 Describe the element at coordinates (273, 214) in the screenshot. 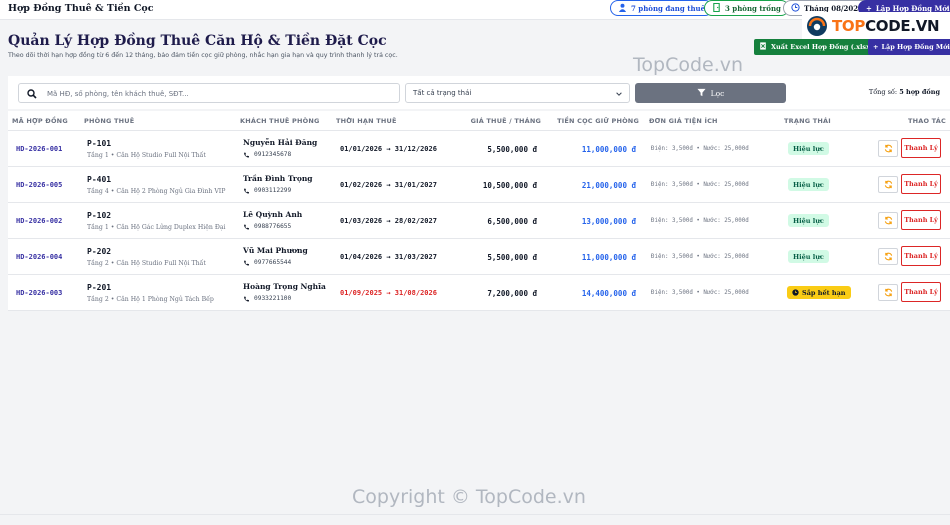

I see `tenant-name: Lê Quỳnh Anh` at that location.